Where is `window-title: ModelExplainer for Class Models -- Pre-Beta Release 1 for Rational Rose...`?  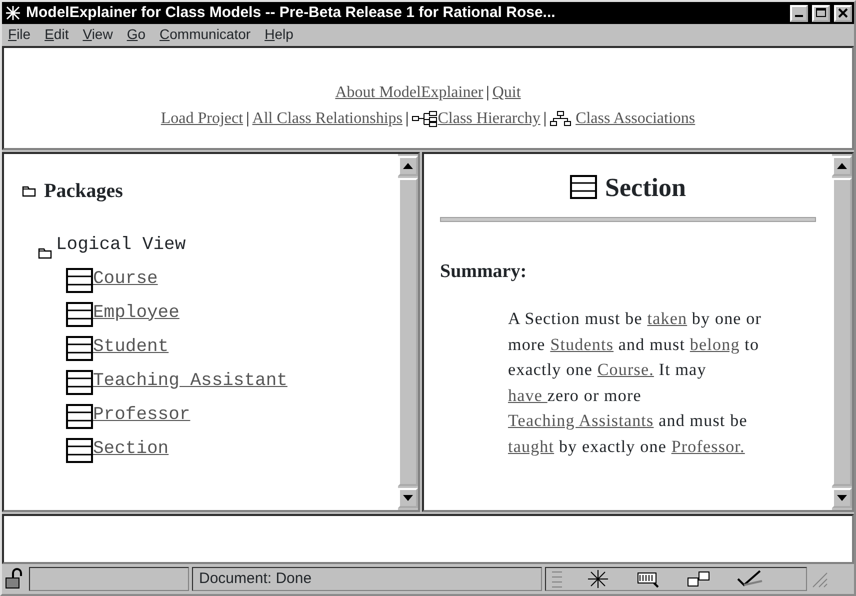 window-title: ModelExplainer for Class Models -- Pre-Beta Release 1 for Rational Rose... is located at coordinates (291, 12).